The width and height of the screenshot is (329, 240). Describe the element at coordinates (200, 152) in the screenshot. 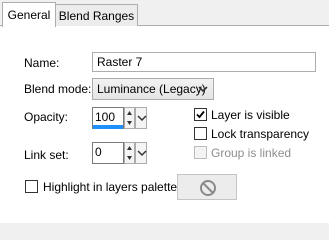

I see `group-linked-checkbox` at that location.